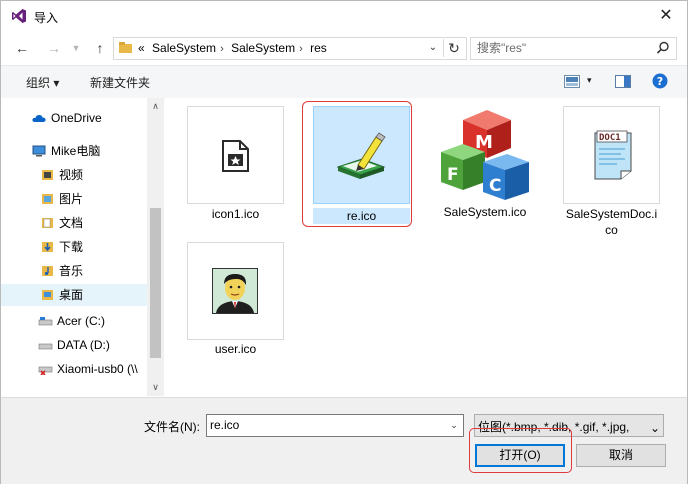  I want to click on sidebar-item-computer: Mike电脑, so click(65, 151).